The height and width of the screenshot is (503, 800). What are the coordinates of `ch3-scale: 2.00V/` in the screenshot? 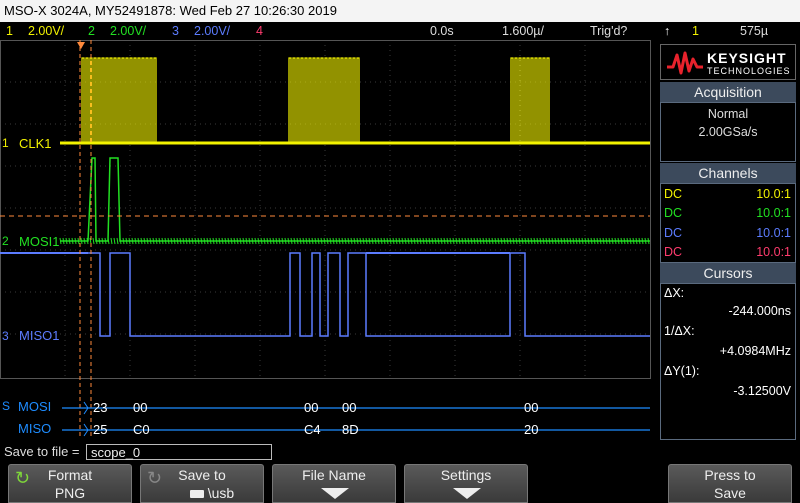 It's located at (212, 31).